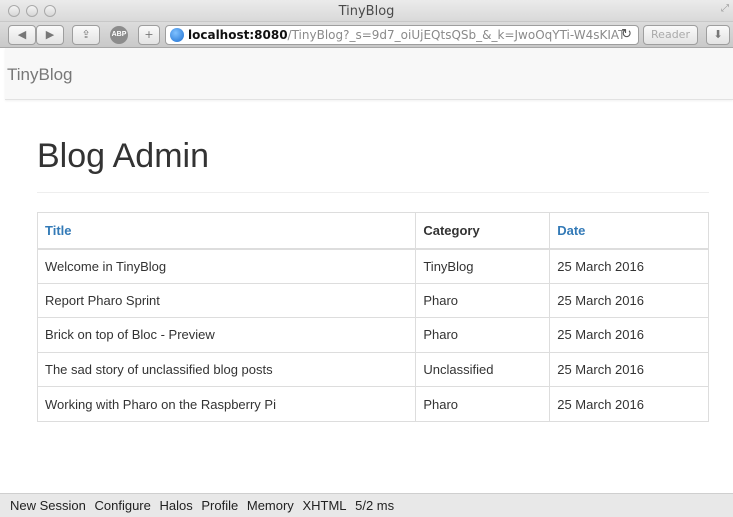 Image resolution: width=733 pixels, height=517 pixels. I want to click on downloads-button: ⬇, so click(718, 35).